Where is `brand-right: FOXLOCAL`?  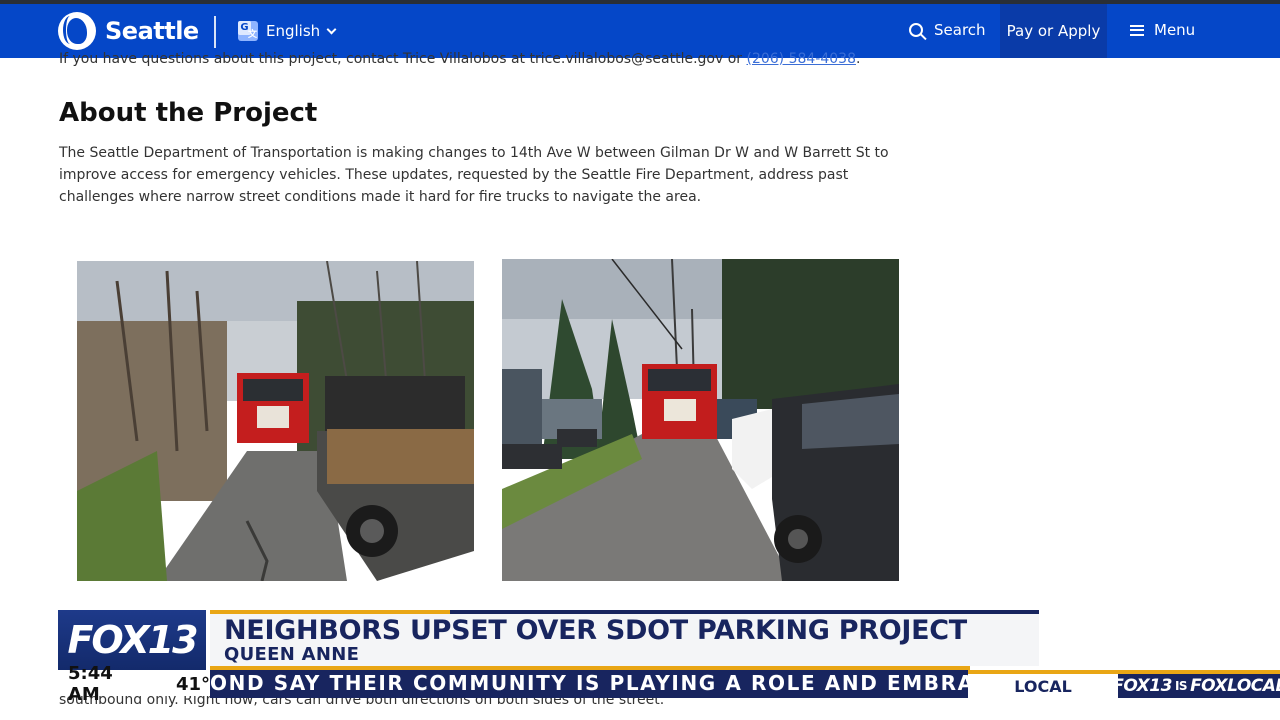 brand-right: FOXLOCAL is located at coordinates (1235, 686).